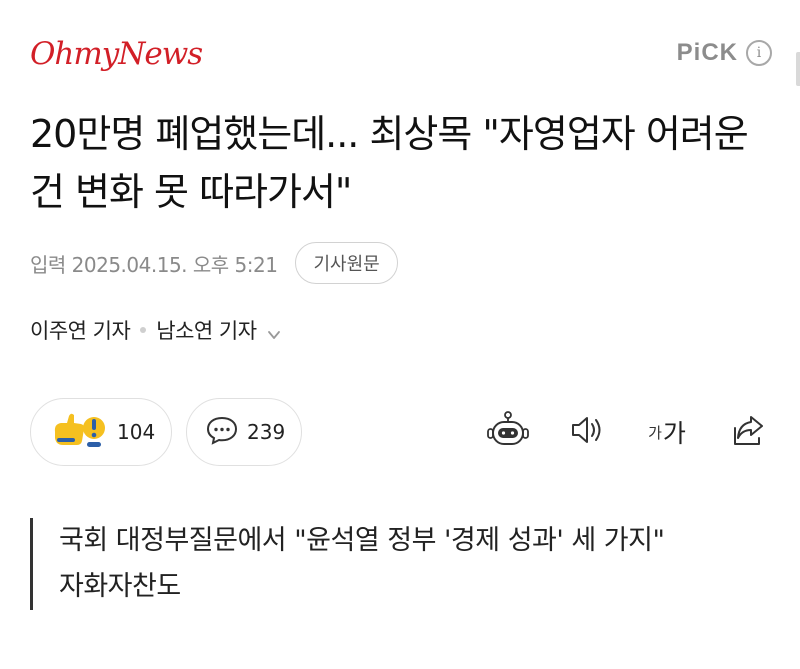 The height and width of the screenshot is (669, 800). What do you see at coordinates (206, 331) in the screenshot?
I see `reporter-name: 남소연 기자` at bounding box center [206, 331].